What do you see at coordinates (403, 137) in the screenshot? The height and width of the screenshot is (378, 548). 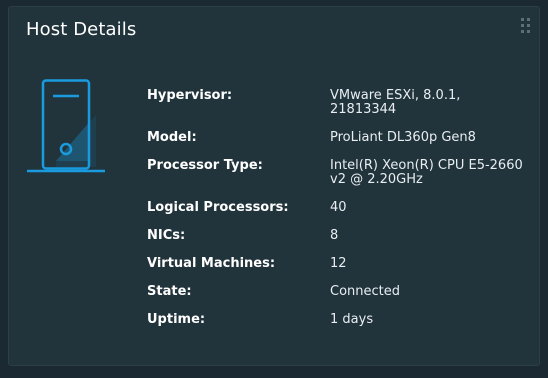 I see `detail-value: ProLiant DL360p Gen8` at bounding box center [403, 137].